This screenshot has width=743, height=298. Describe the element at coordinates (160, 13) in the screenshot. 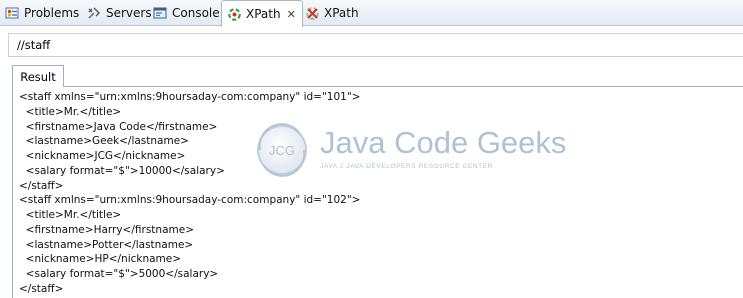

I see `console-icon` at that location.